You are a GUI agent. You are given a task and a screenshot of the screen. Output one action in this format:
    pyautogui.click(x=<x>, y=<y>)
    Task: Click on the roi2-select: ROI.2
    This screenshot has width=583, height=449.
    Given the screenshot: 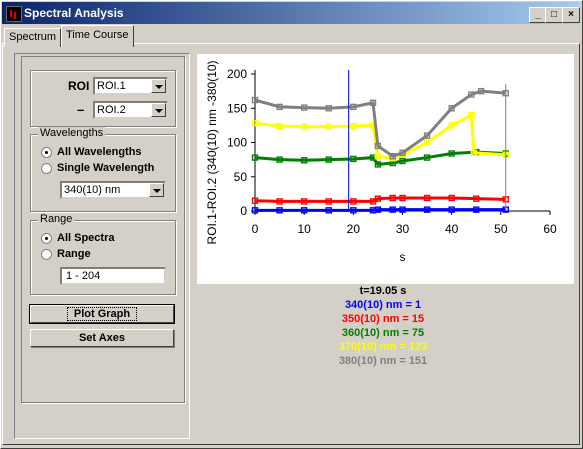 What is the action you would take?
    pyautogui.click(x=130, y=110)
    